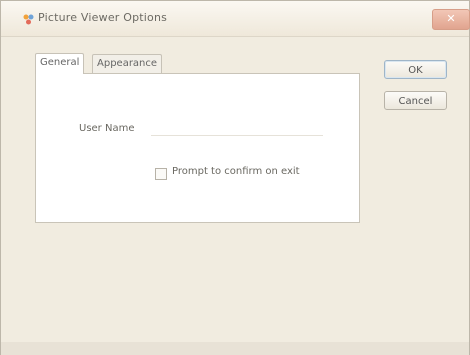 This screenshot has width=470, height=355. Describe the element at coordinates (127, 63) in the screenshot. I see `tab-appearance: Appearance` at that location.